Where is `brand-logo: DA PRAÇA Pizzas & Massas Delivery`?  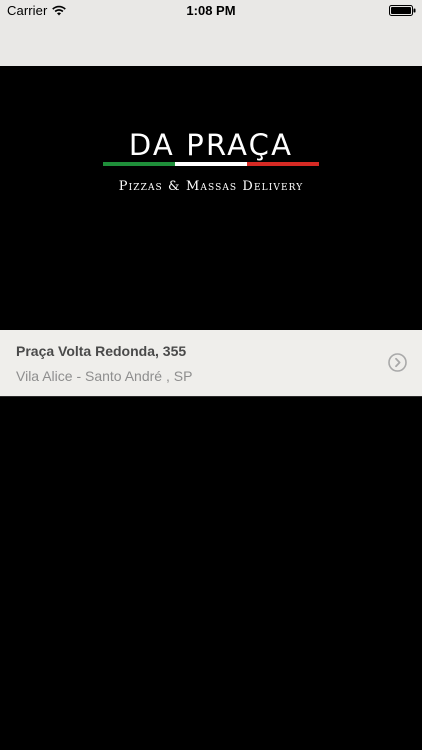 brand-logo: DA PRAÇA Pizzas & Massas Delivery is located at coordinates (211, 161).